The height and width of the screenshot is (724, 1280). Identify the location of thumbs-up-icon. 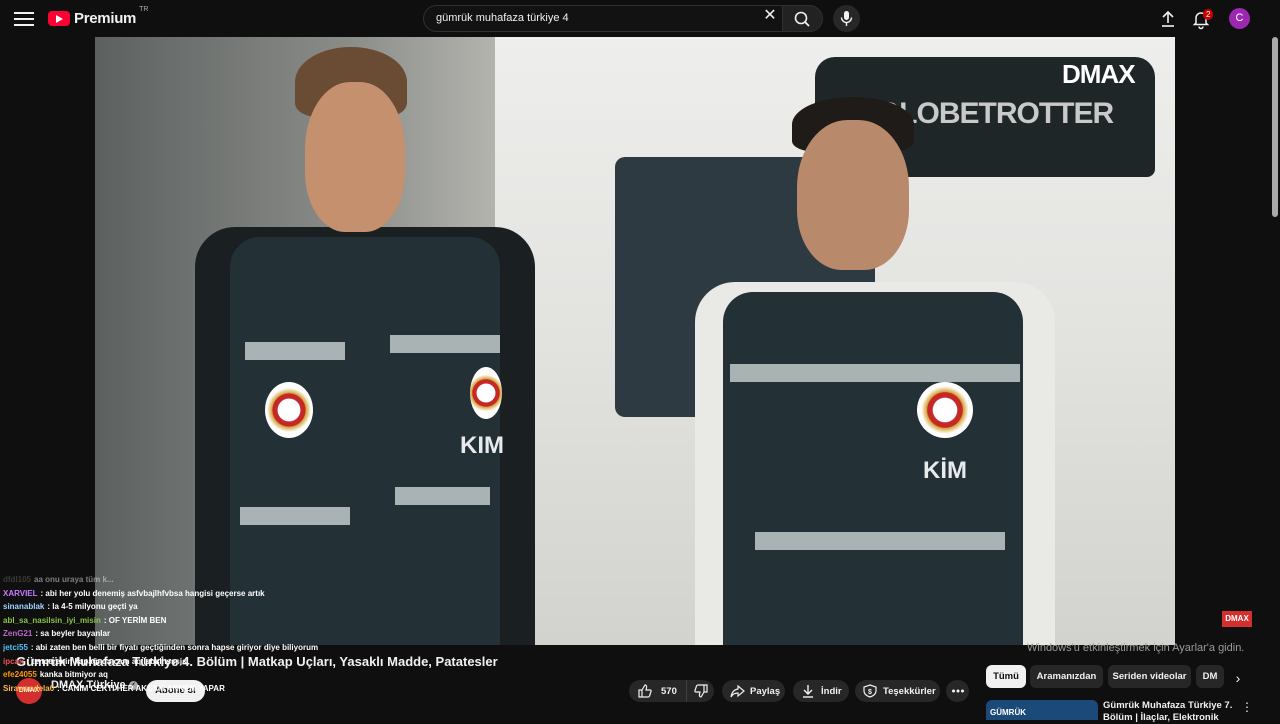
(645, 691).